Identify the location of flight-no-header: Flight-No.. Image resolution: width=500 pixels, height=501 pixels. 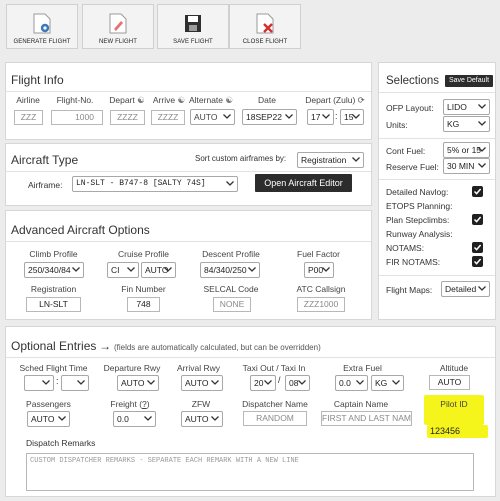
(75, 100).